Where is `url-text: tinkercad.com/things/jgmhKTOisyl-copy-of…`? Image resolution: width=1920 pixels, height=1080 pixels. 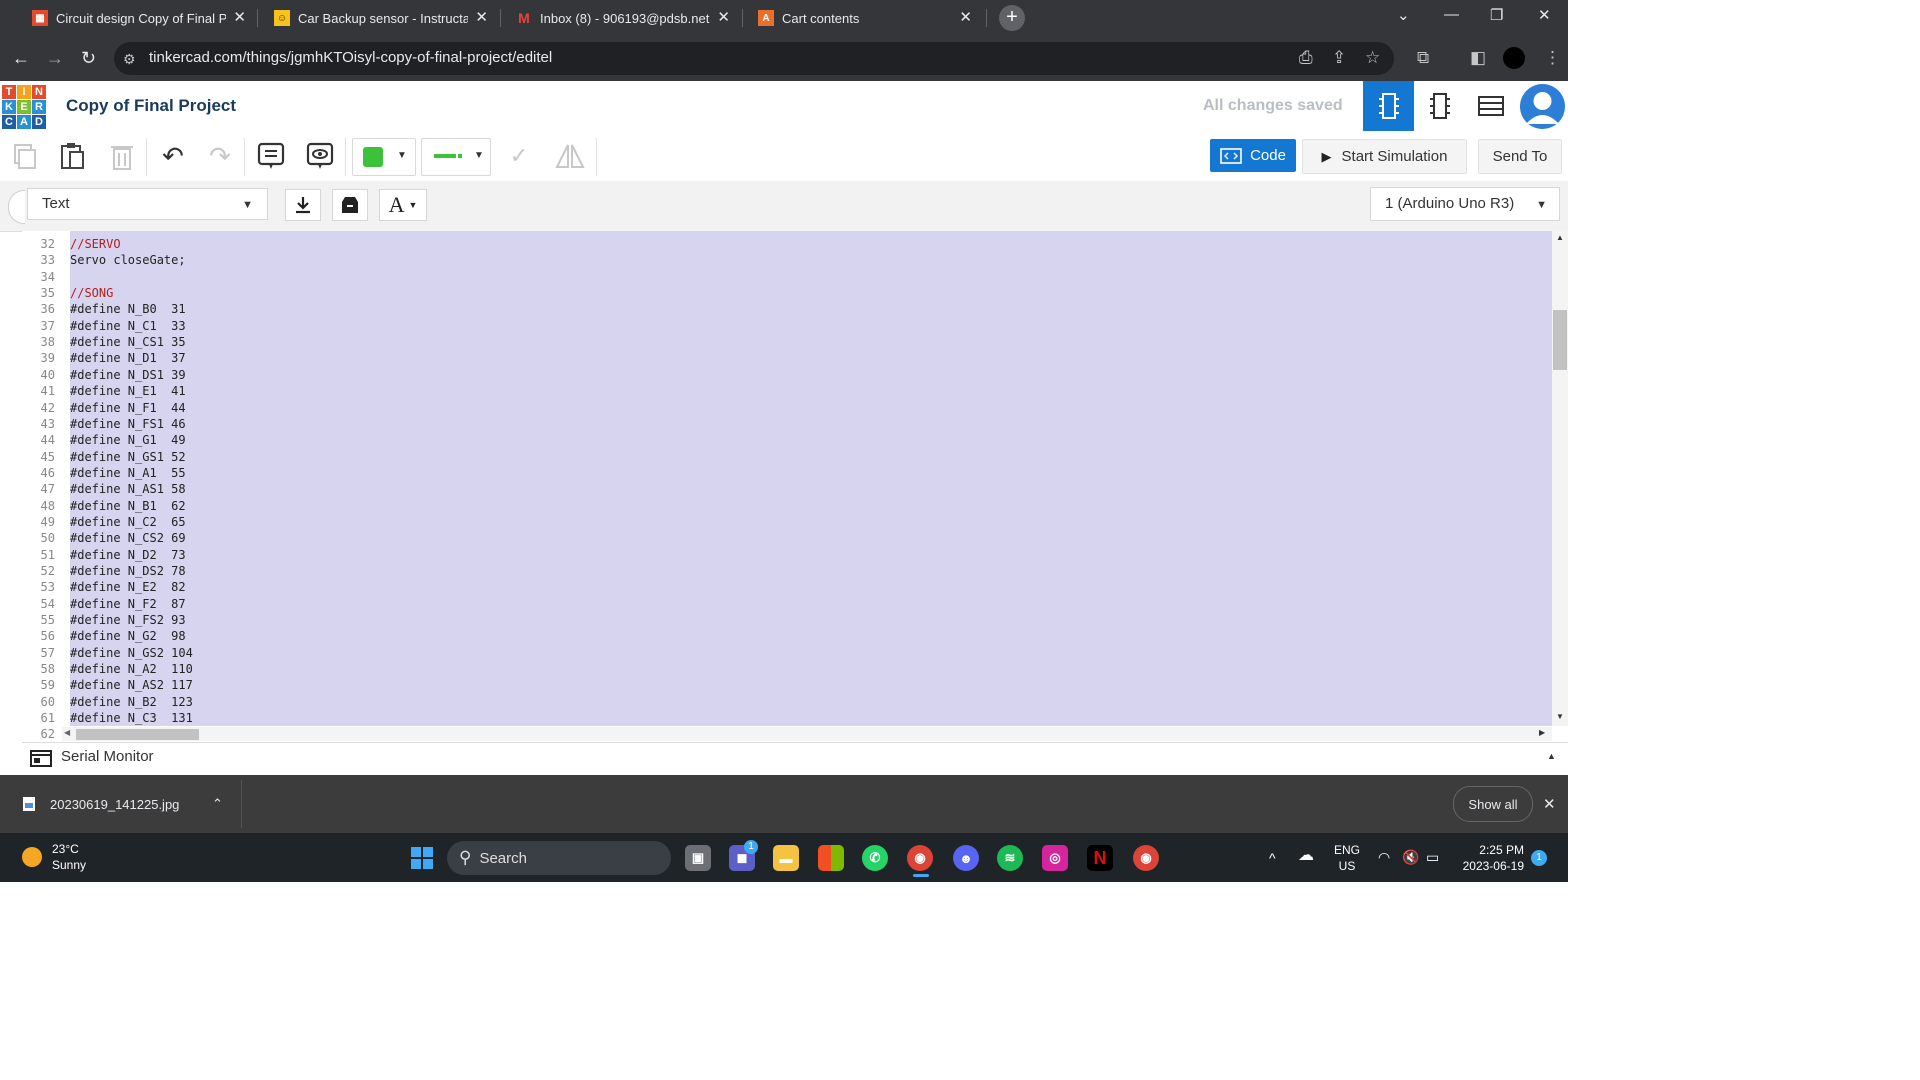 url-text: tinkercad.com/things/jgmhKTOisyl-copy-of… is located at coordinates (350, 57).